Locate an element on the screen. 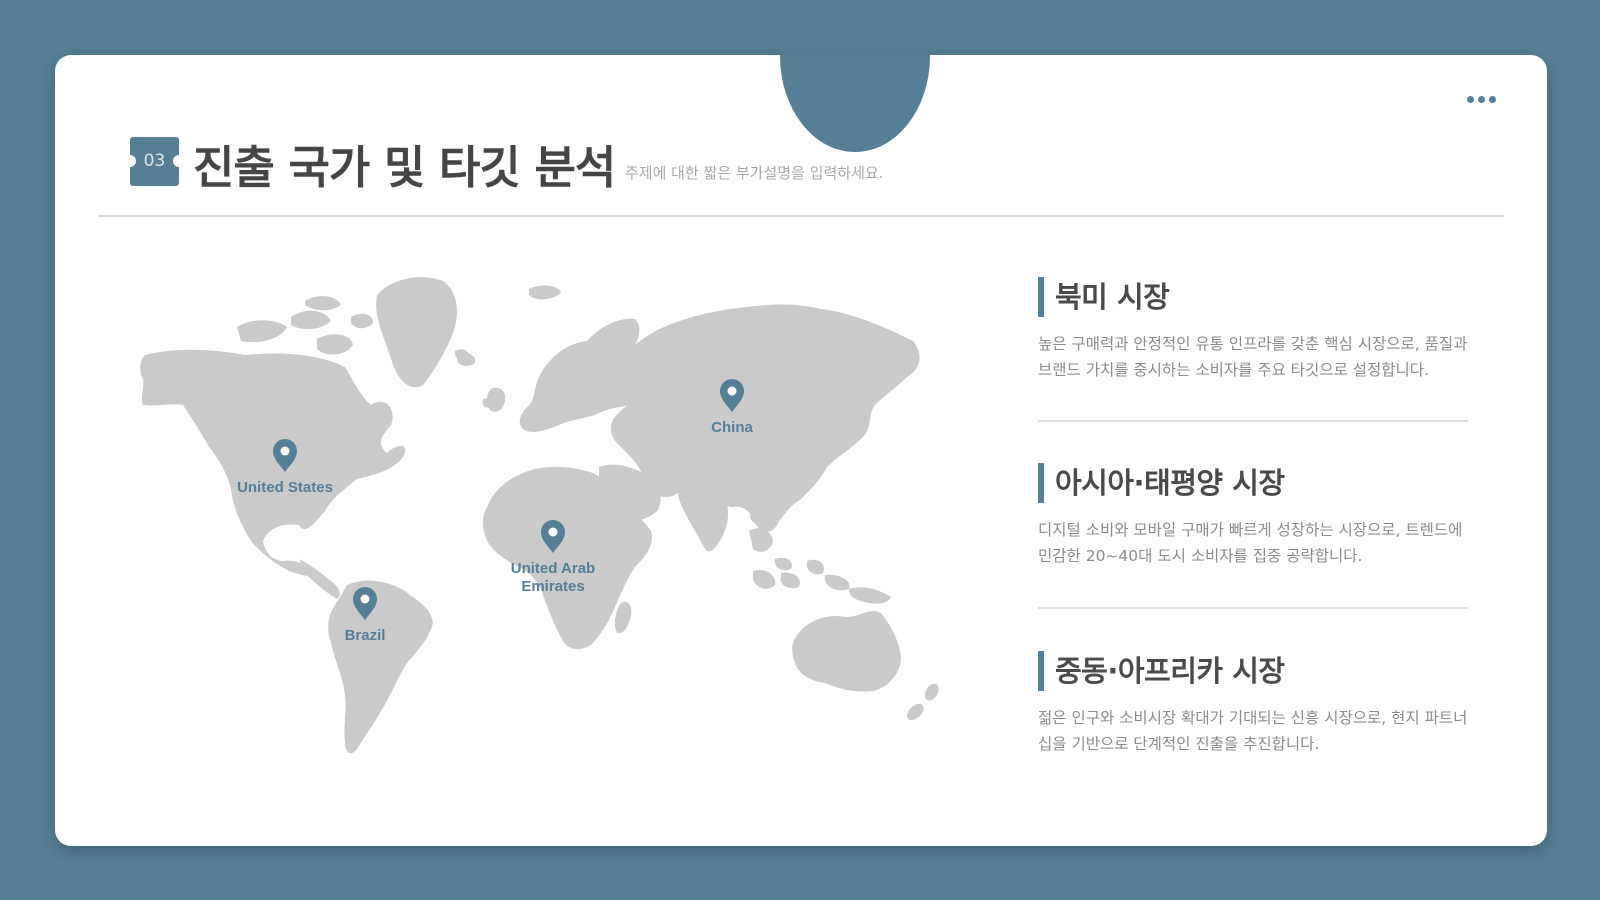  marker-label: China is located at coordinates (732, 427).